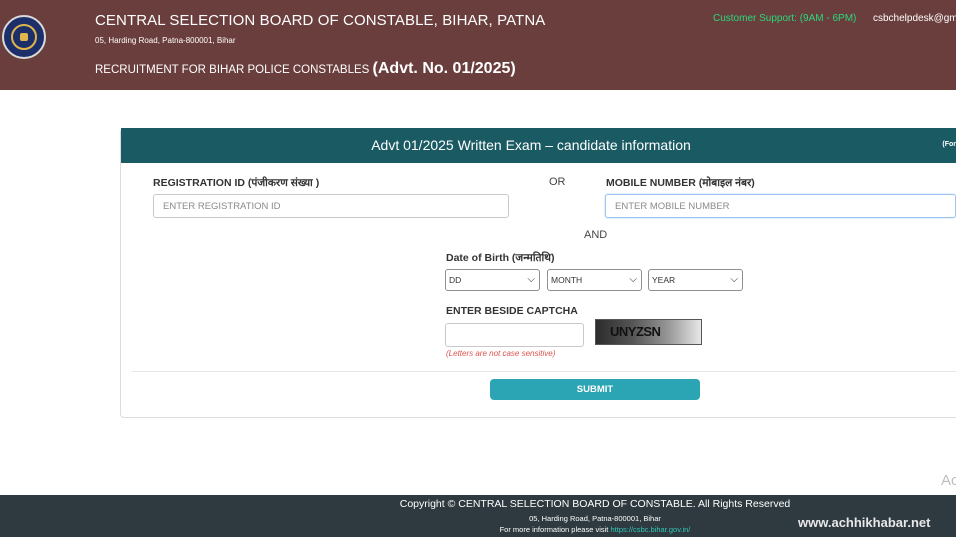  Describe the element at coordinates (492, 280) in the screenshot. I see `dob-day-select: DD ⌵` at that location.